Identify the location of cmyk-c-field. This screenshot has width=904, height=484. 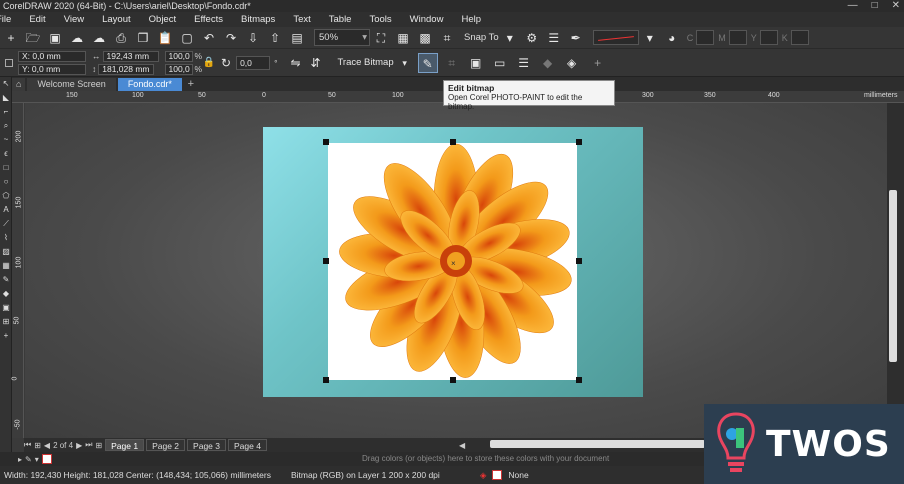
(705, 37).